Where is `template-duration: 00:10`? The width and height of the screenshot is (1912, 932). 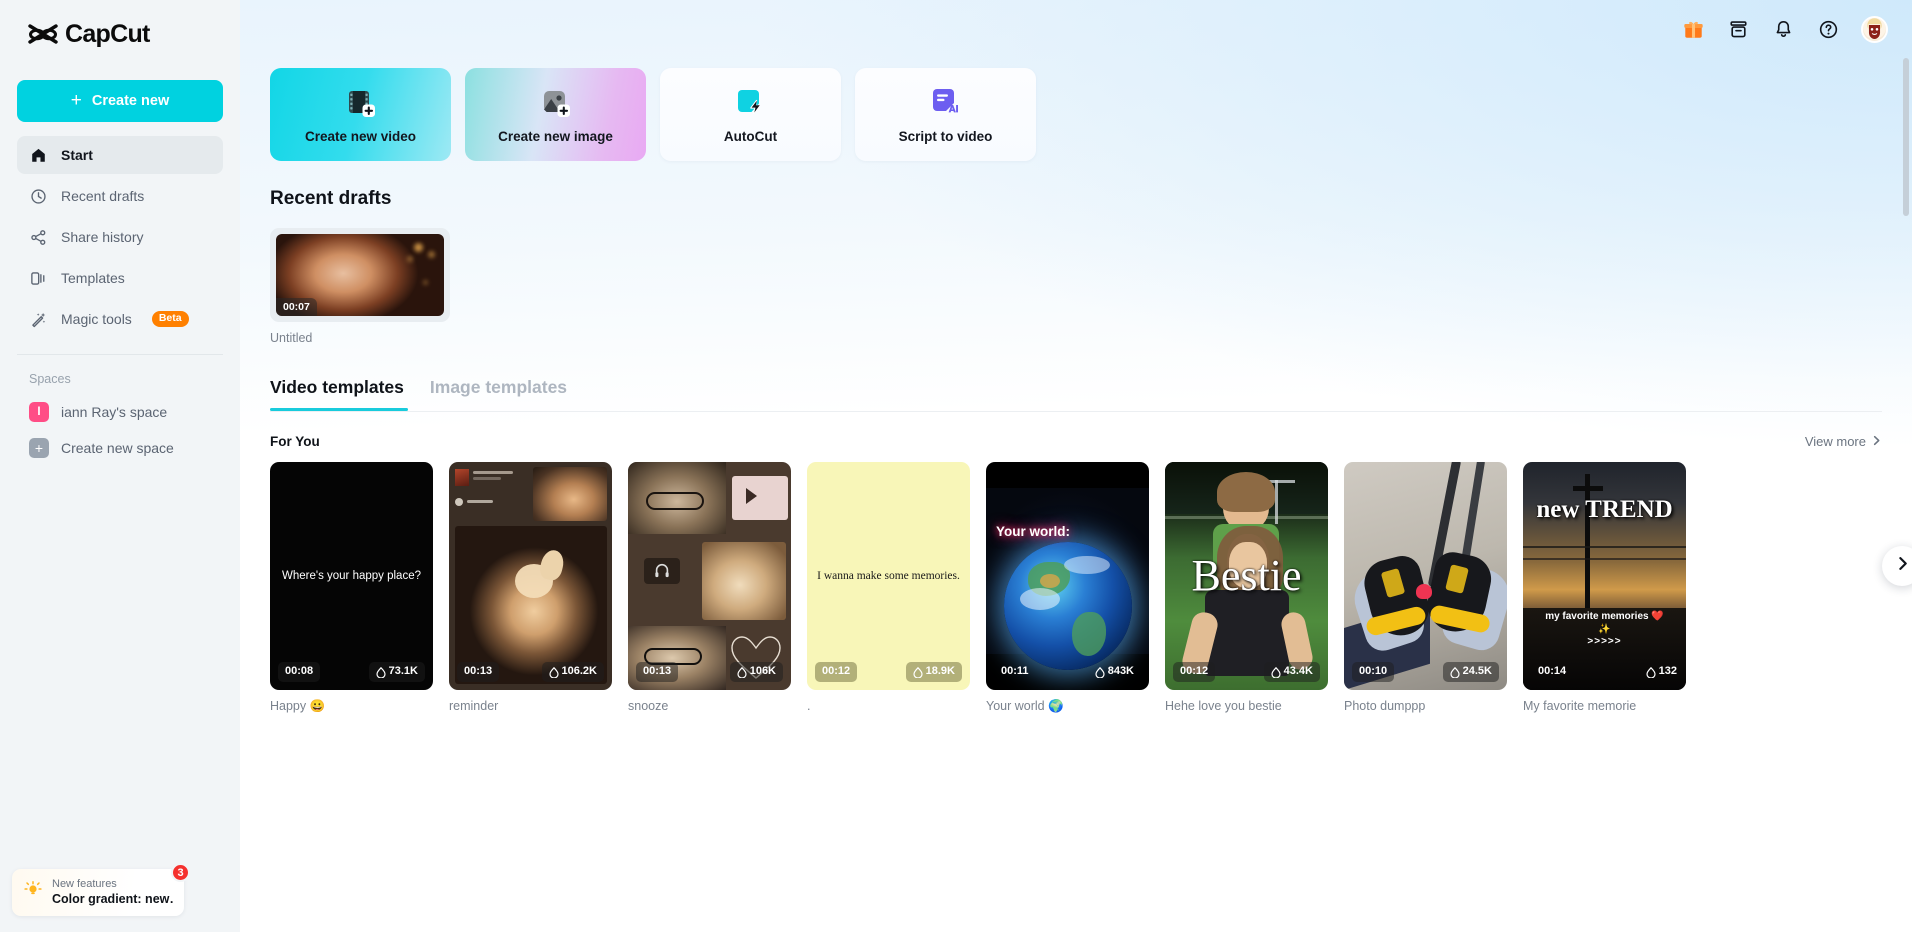
template-duration: 00:10 is located at coordinates (1373, 672).